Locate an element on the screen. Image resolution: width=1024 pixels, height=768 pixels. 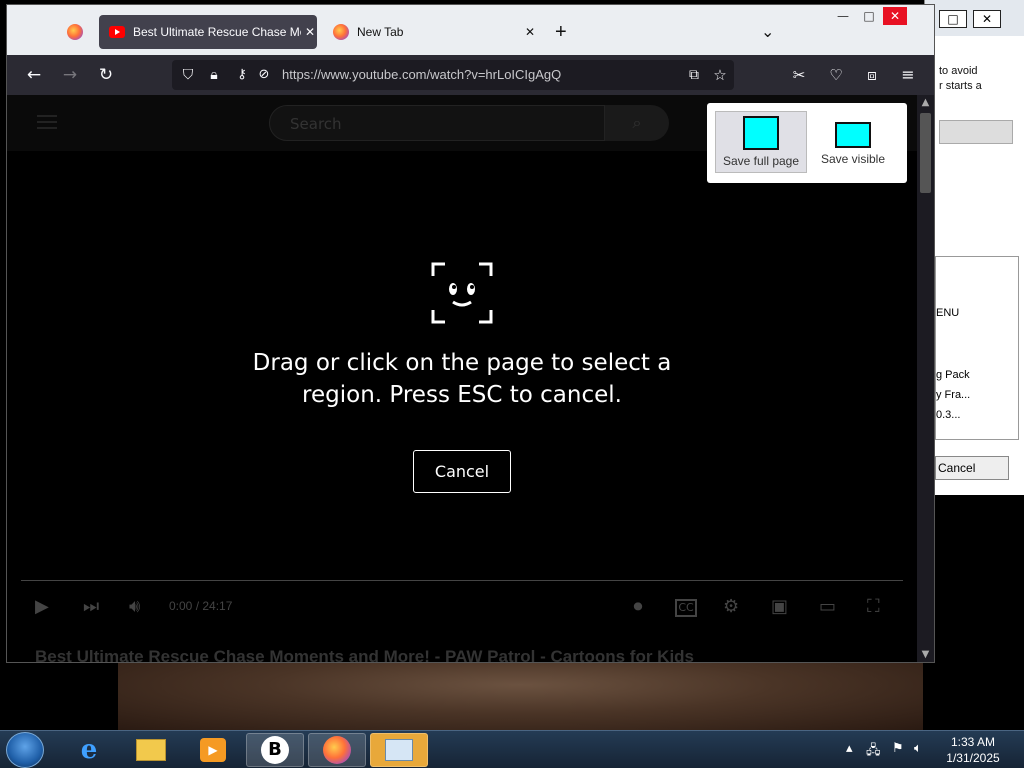
captions-icon: CC is located at coordinates (686, 608).